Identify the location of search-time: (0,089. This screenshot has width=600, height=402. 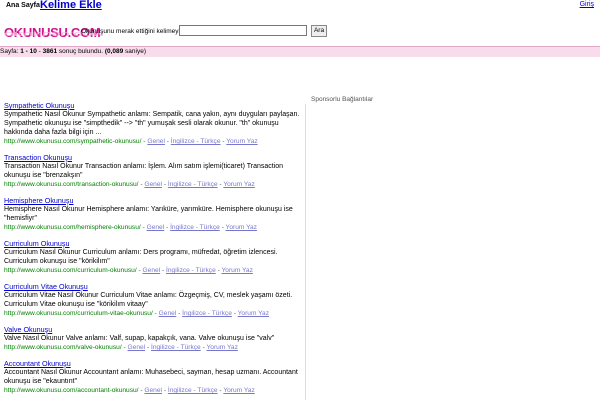
(114, 51).